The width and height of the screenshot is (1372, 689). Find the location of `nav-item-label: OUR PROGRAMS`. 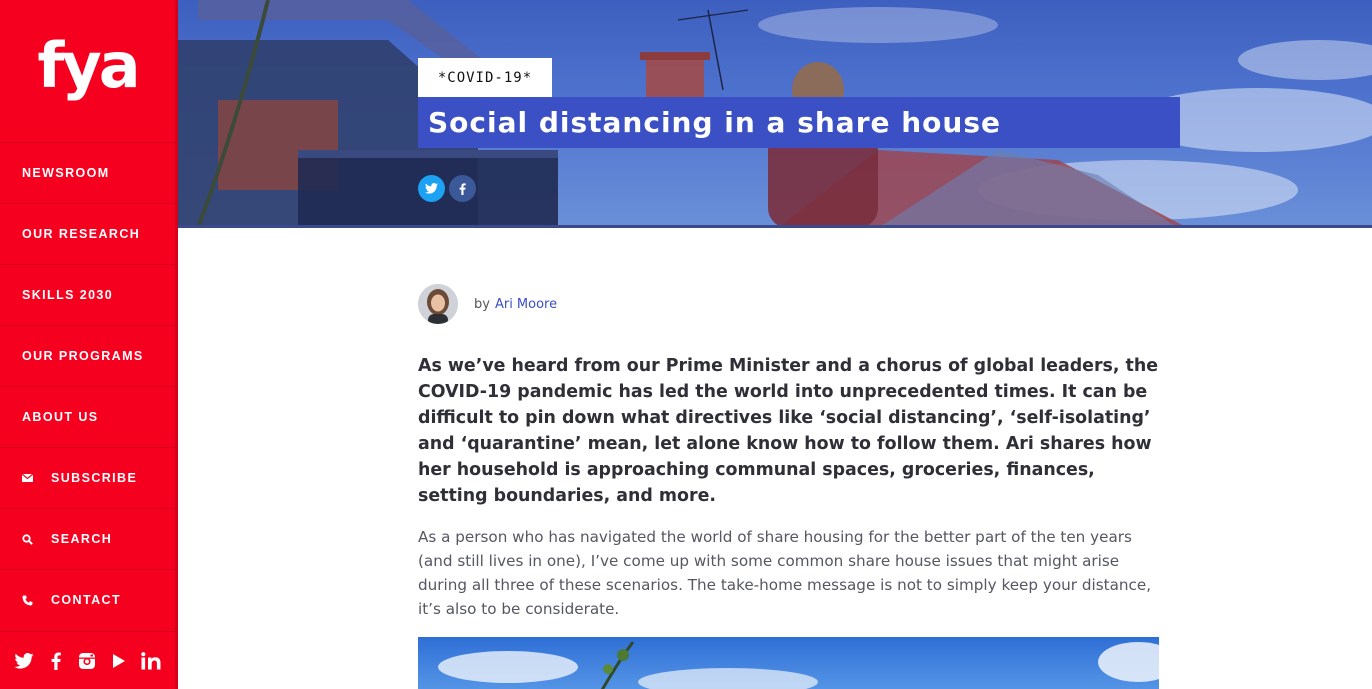

nav-item-label: OUR PROGRAMS is located at coordinates (83, 356).